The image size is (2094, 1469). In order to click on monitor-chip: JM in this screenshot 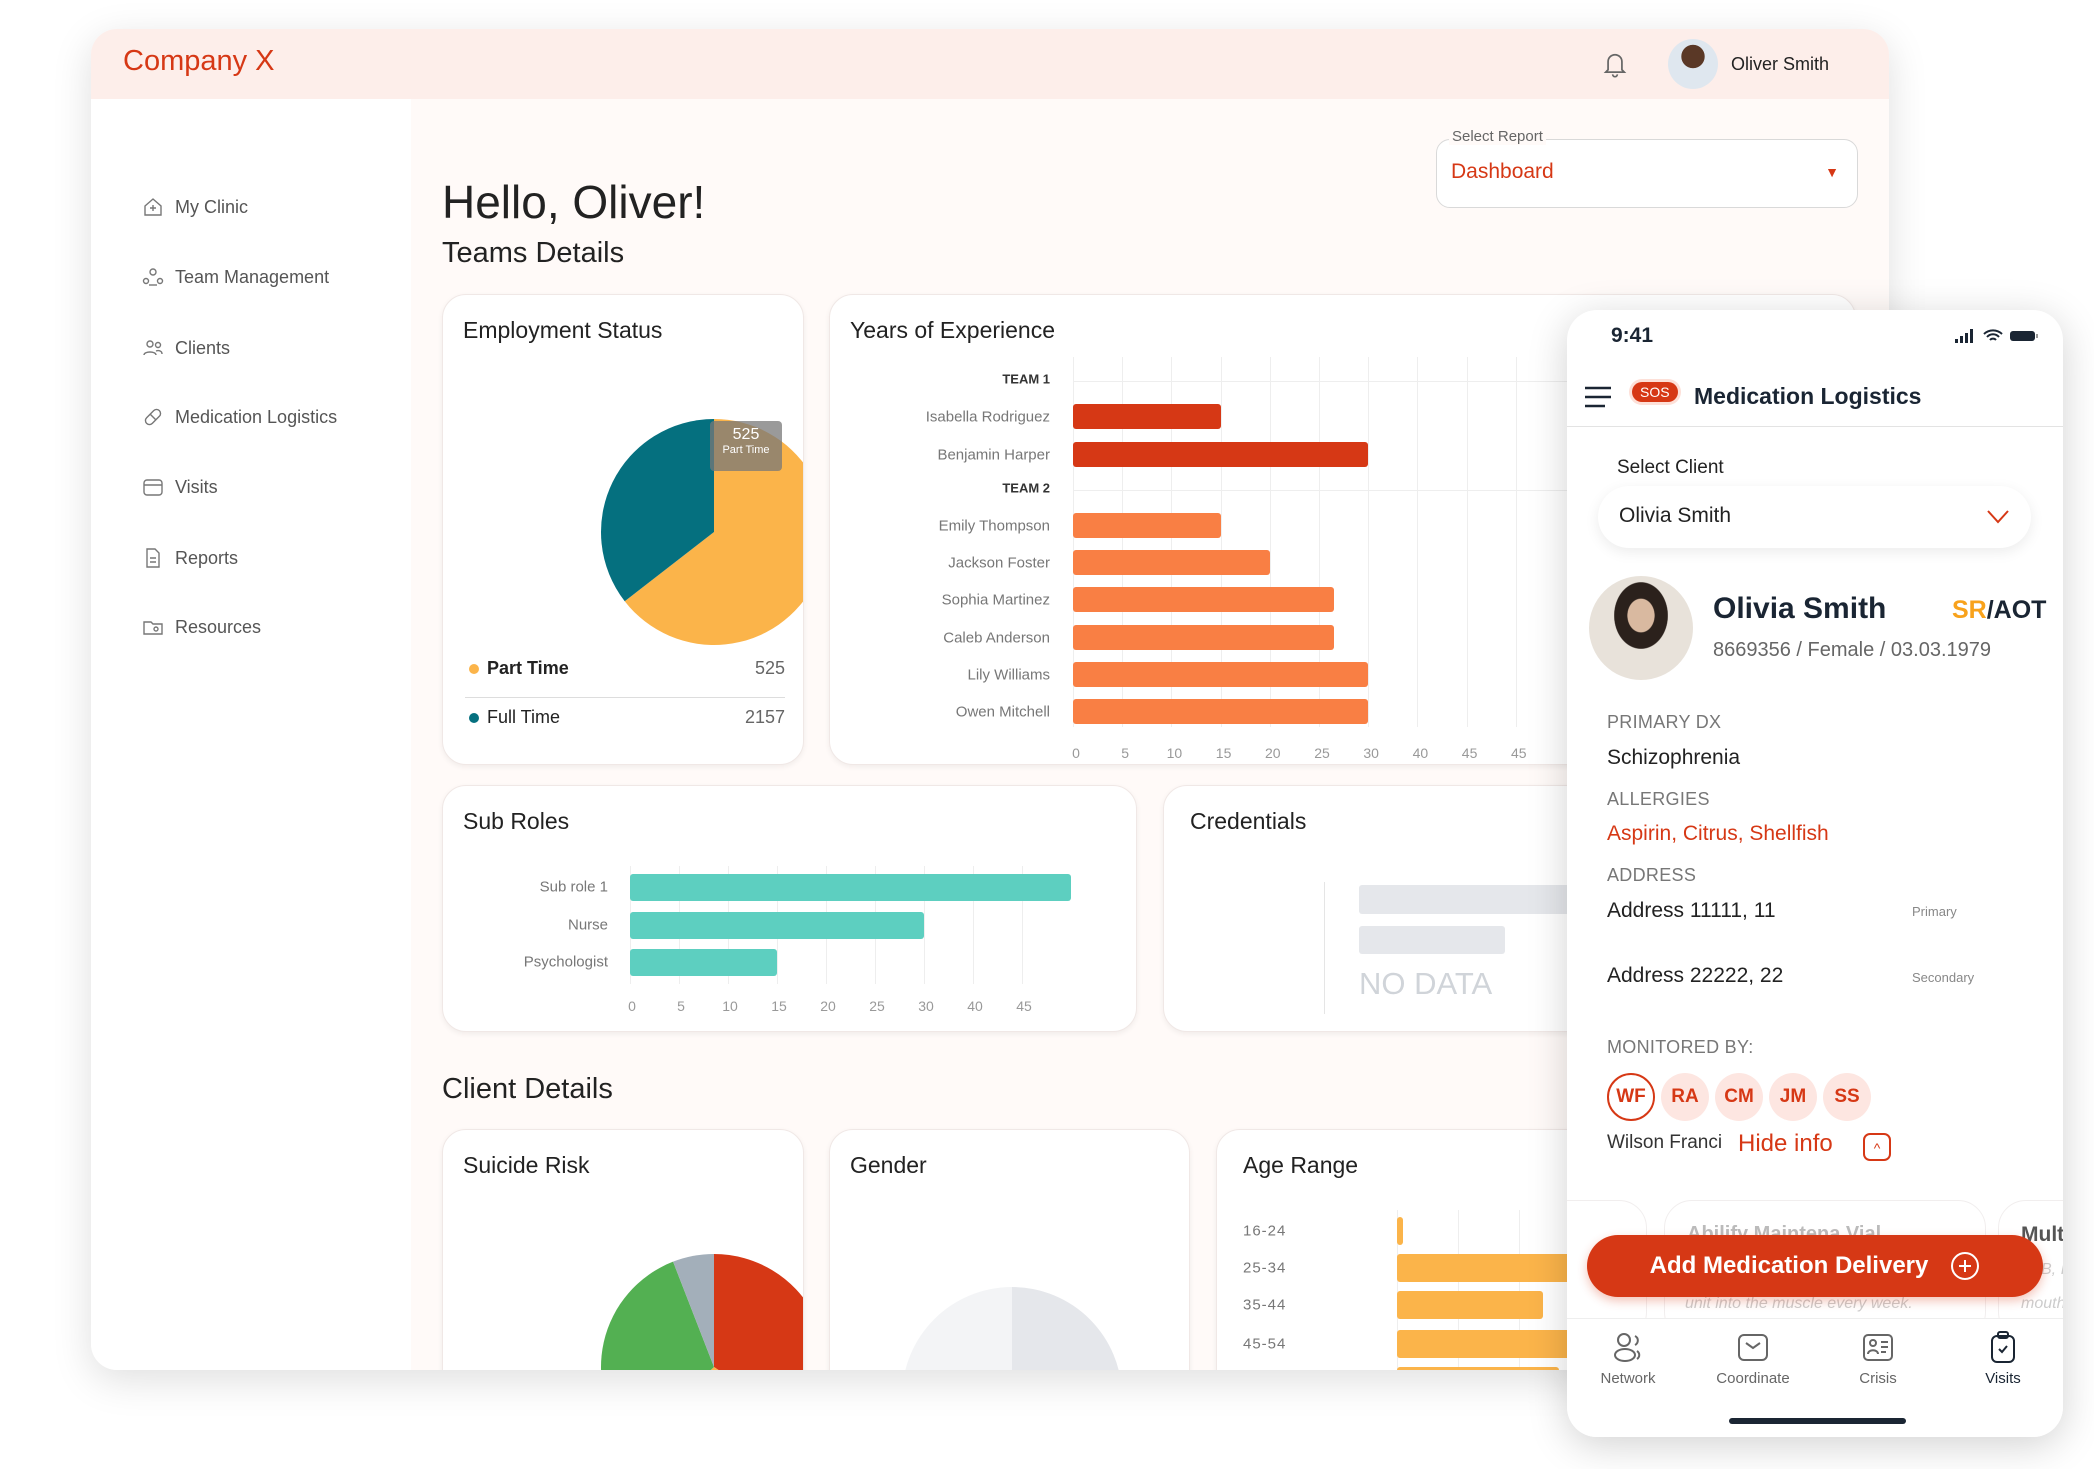, I will do `click(1793, 1097)`.